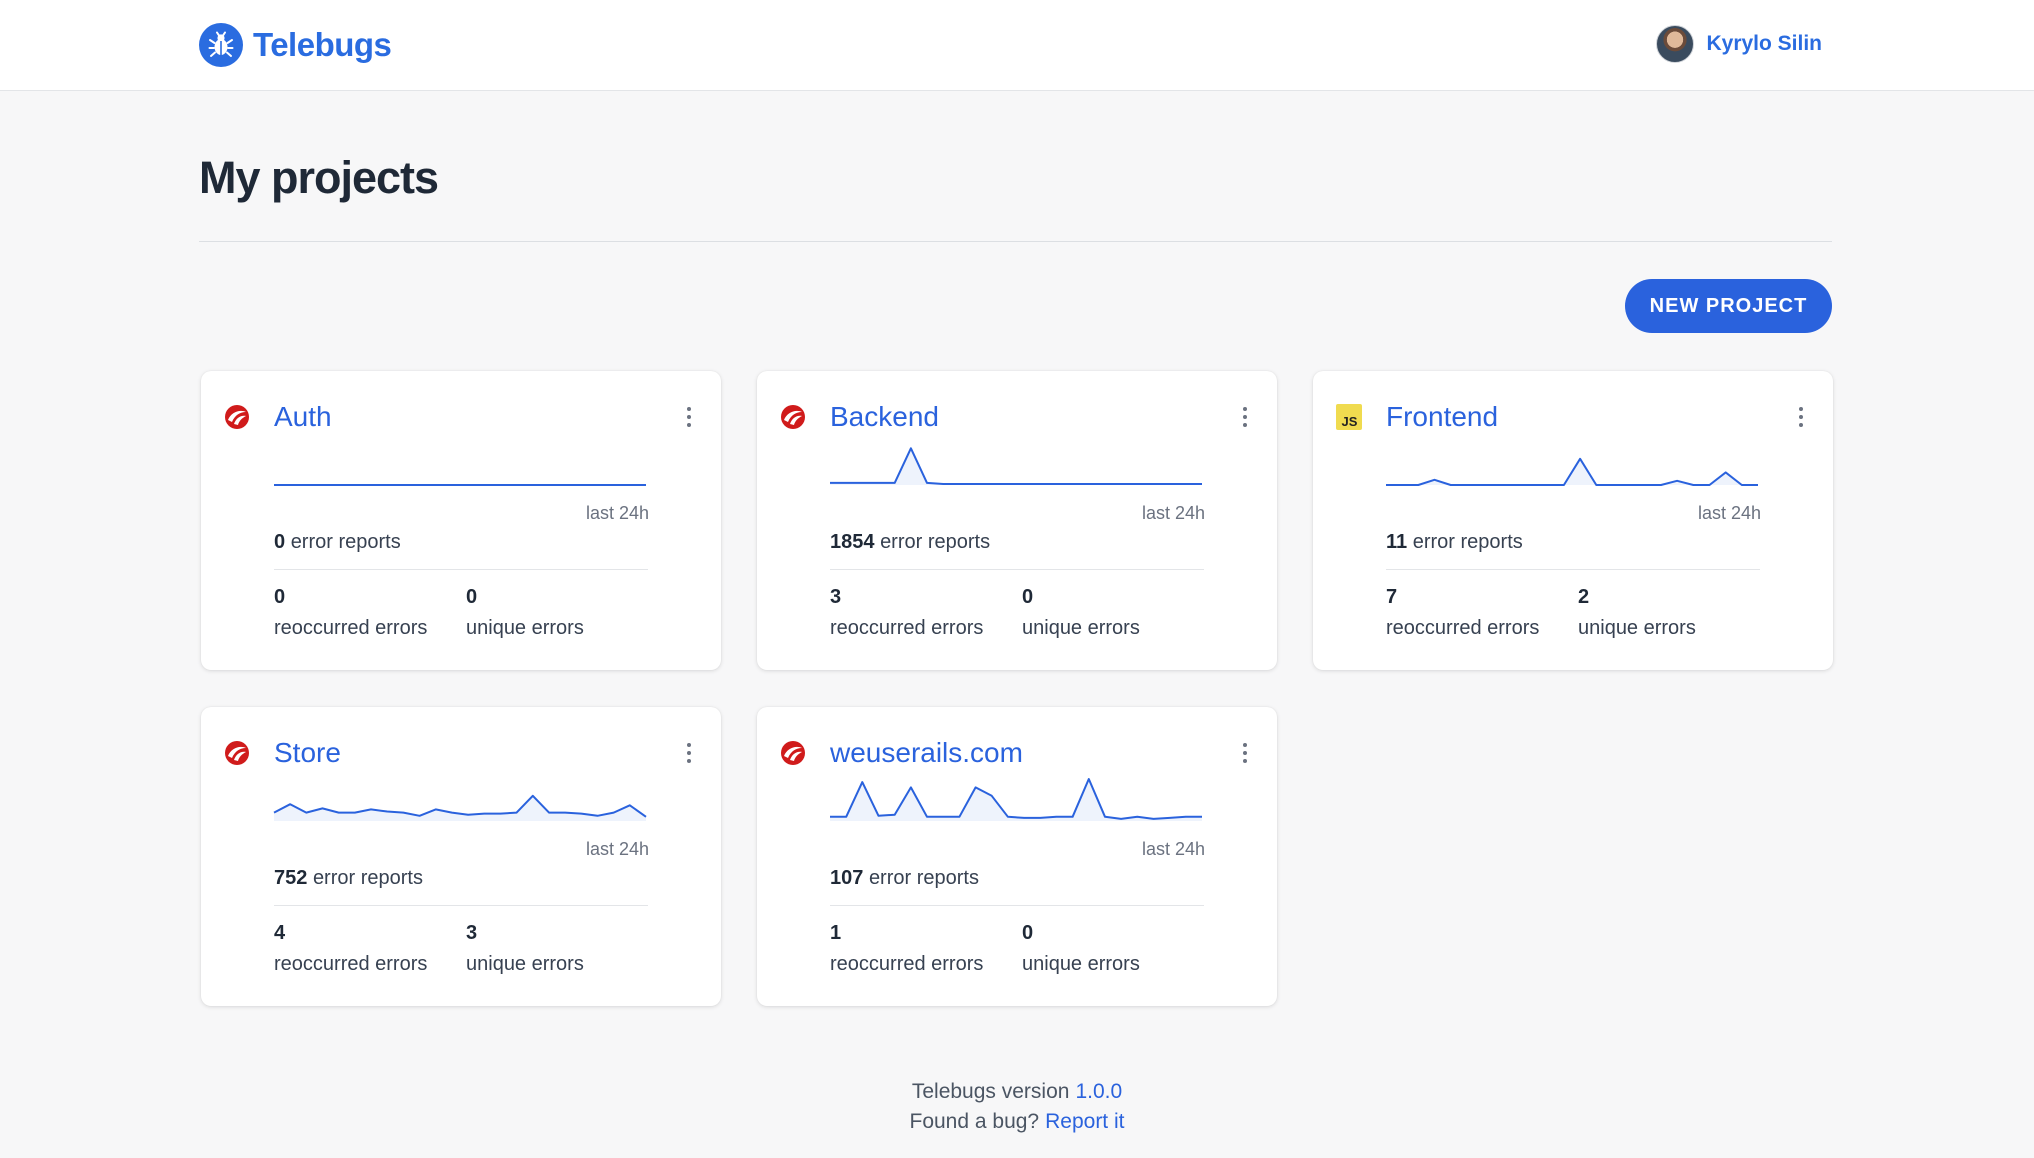 The width and height of the screenshot is (2034, 1158). I want to click on project-title-link: weuserails.com, so click(926, 753).